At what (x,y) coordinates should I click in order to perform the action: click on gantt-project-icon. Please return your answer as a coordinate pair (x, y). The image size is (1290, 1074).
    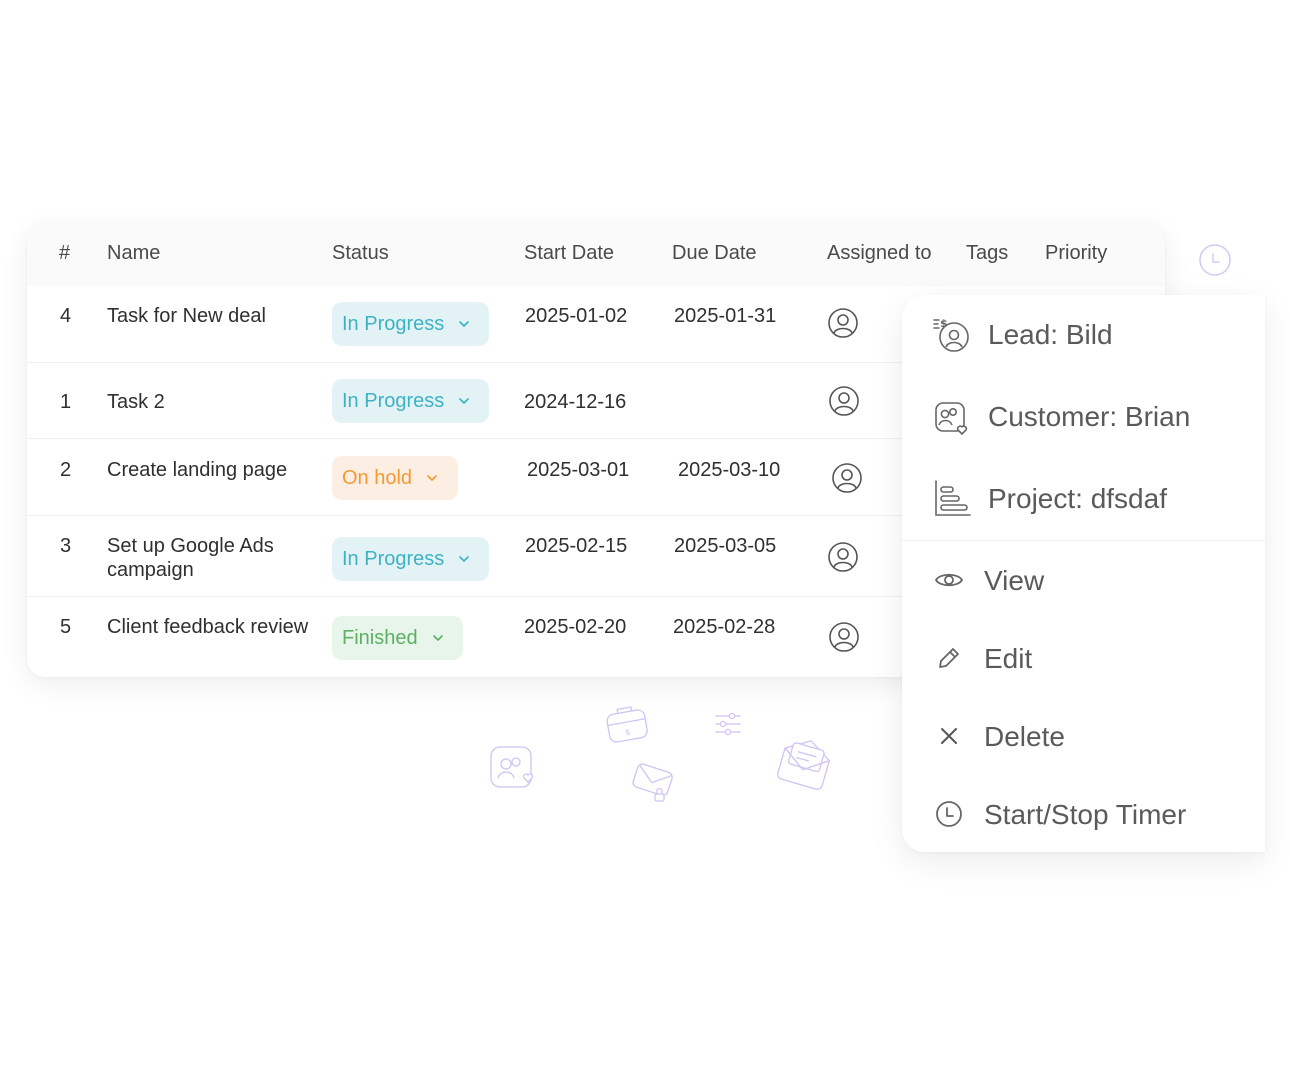
    Looking at the image, I should click on (953, 498).